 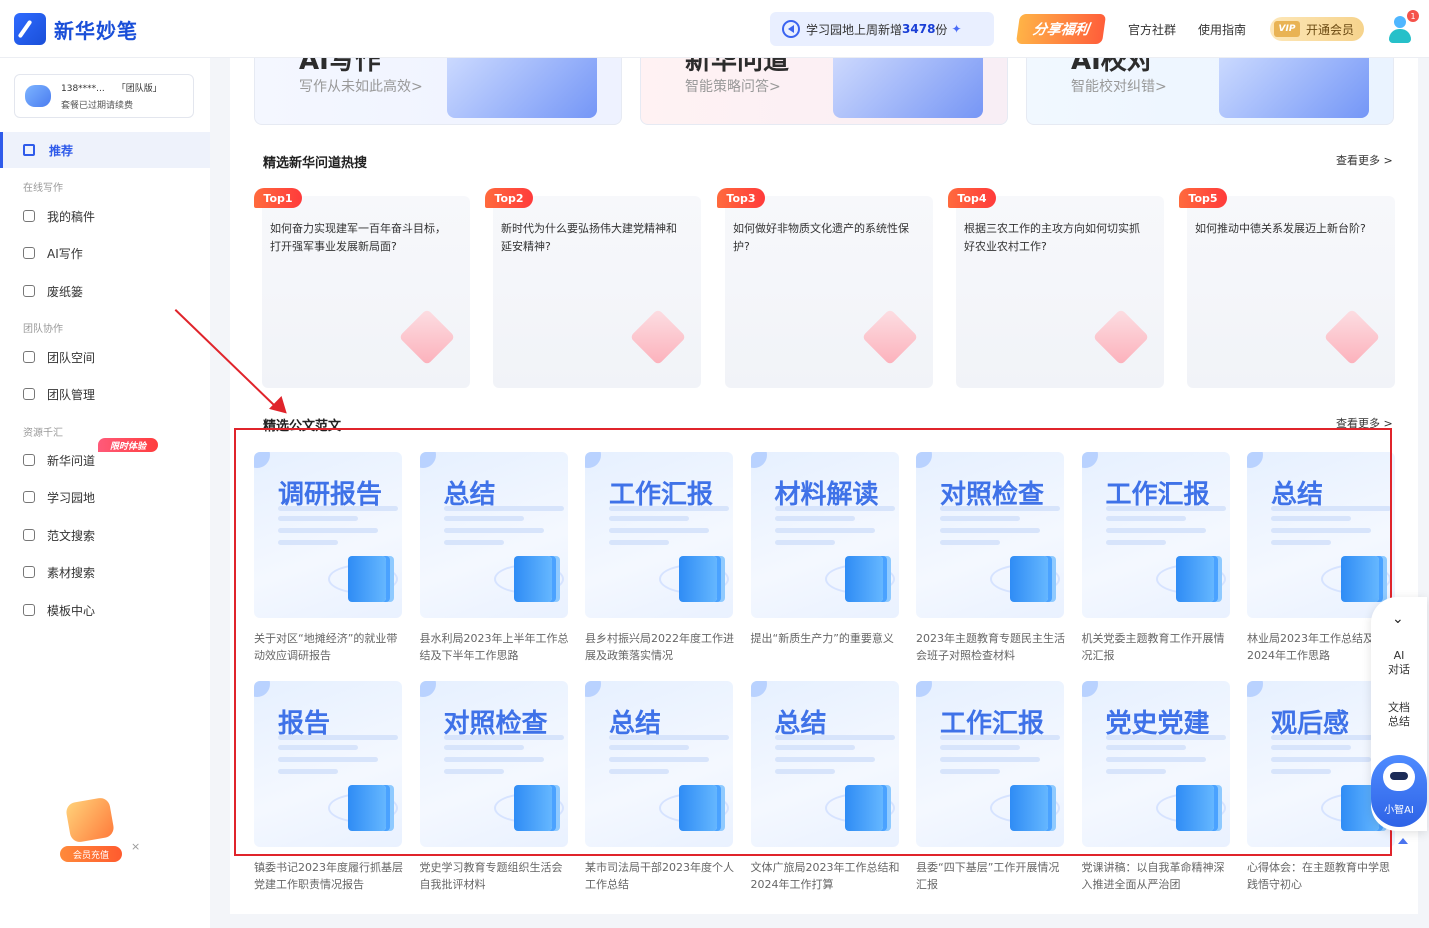 I want to click on sidebar-item-label: 素材搜索, so click(x=71, y=572).